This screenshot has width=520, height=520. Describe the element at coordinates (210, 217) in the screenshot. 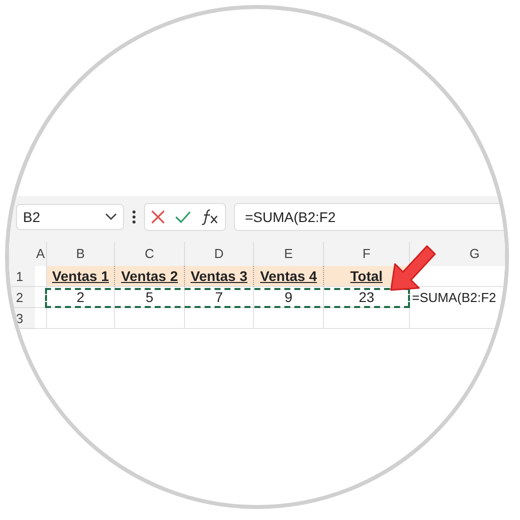

I see `function-icon` at that location.